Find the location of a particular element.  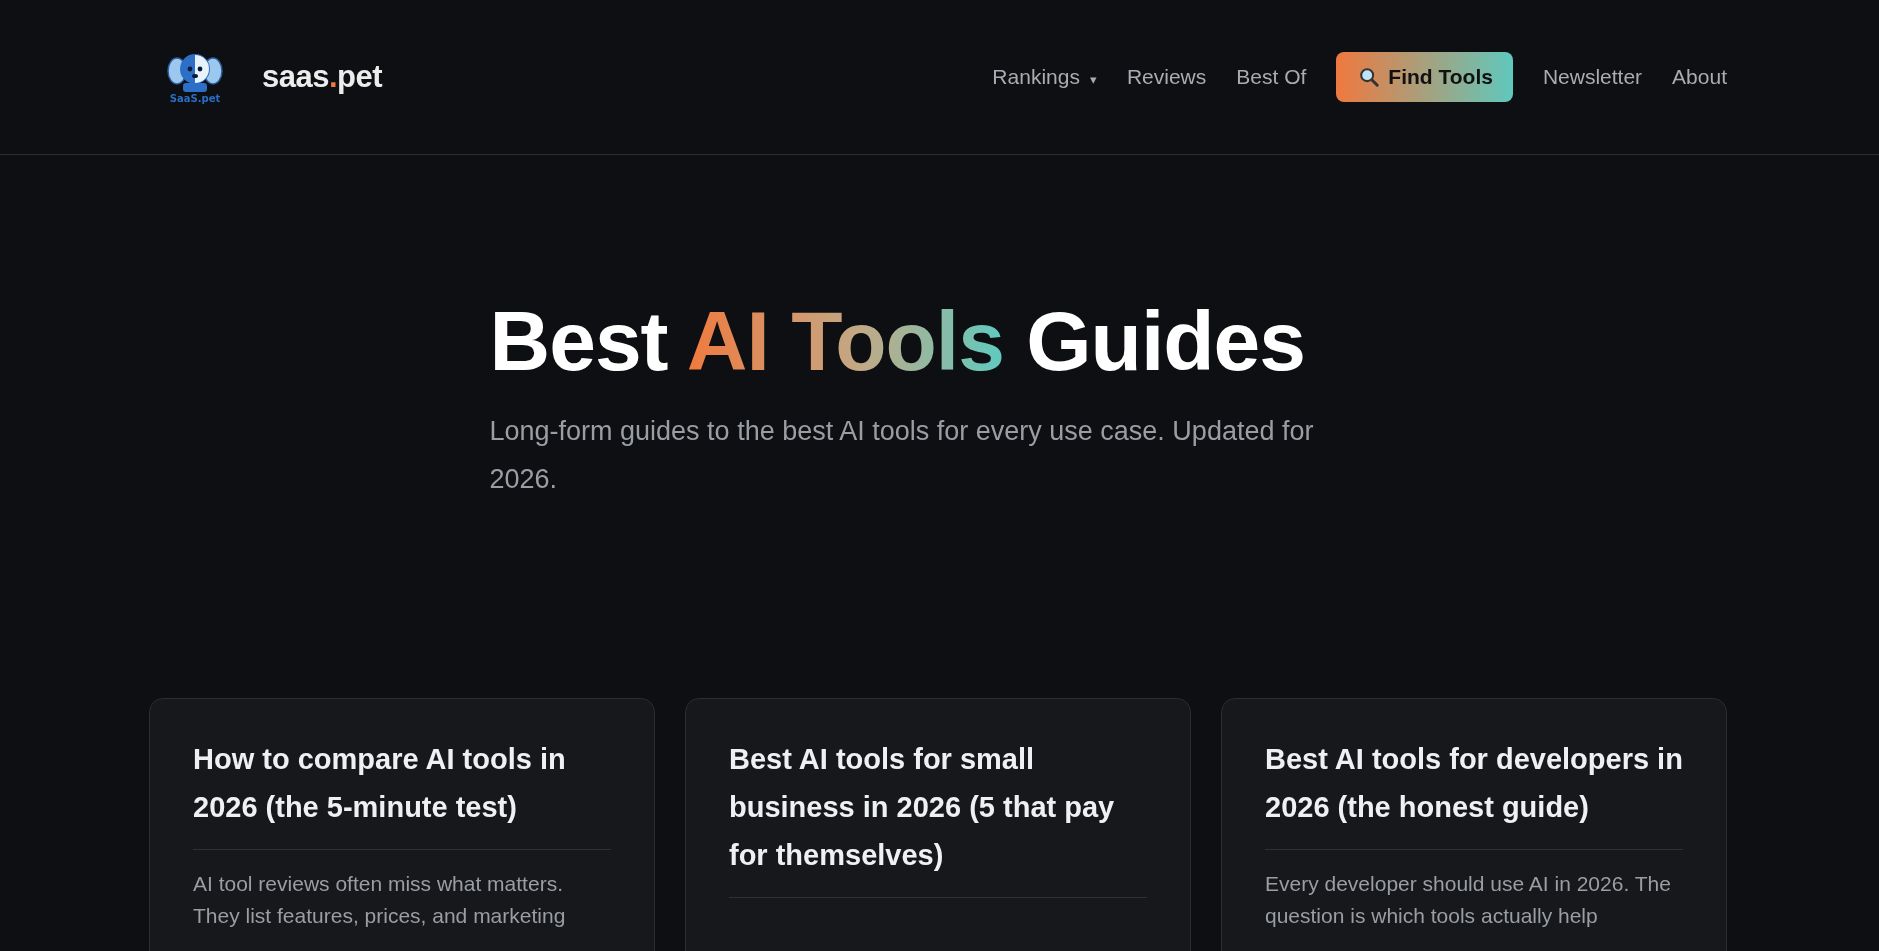

guide-card: Best AI tools for small business in 2026 (5 that pay for themselves) is located at coordinates (938, 824).